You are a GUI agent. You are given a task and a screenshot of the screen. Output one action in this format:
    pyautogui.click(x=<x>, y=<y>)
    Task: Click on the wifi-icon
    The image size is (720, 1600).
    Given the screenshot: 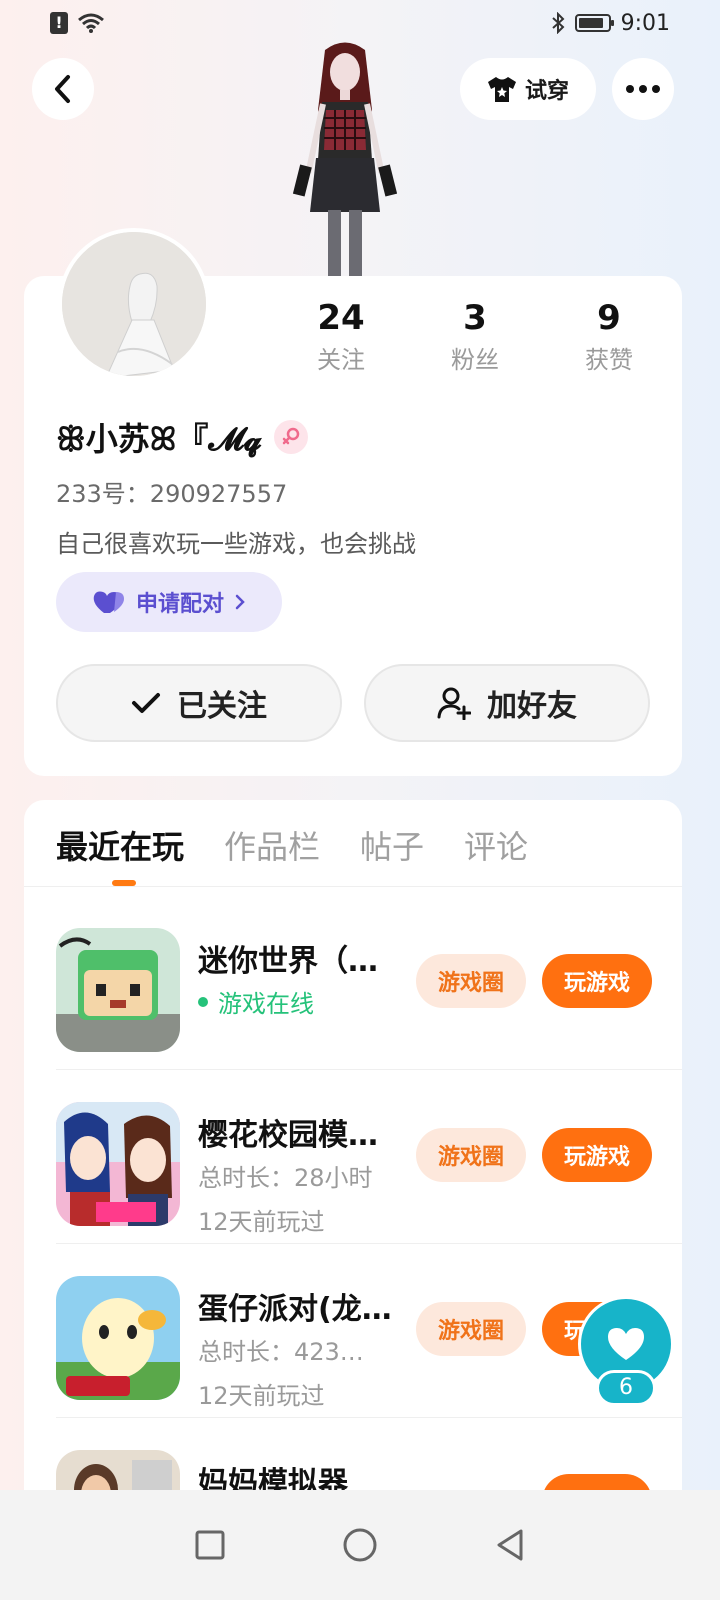 What is the action you would take?
    pyautogui.click(x=91, y=23)
    